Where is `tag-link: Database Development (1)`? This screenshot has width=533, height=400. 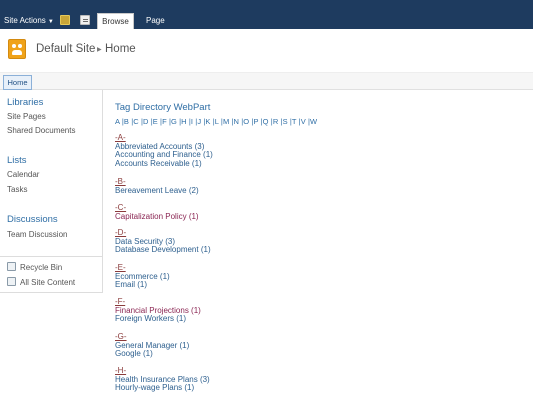
tag-link: Database Development (1) is located at coordinates (163, 250).